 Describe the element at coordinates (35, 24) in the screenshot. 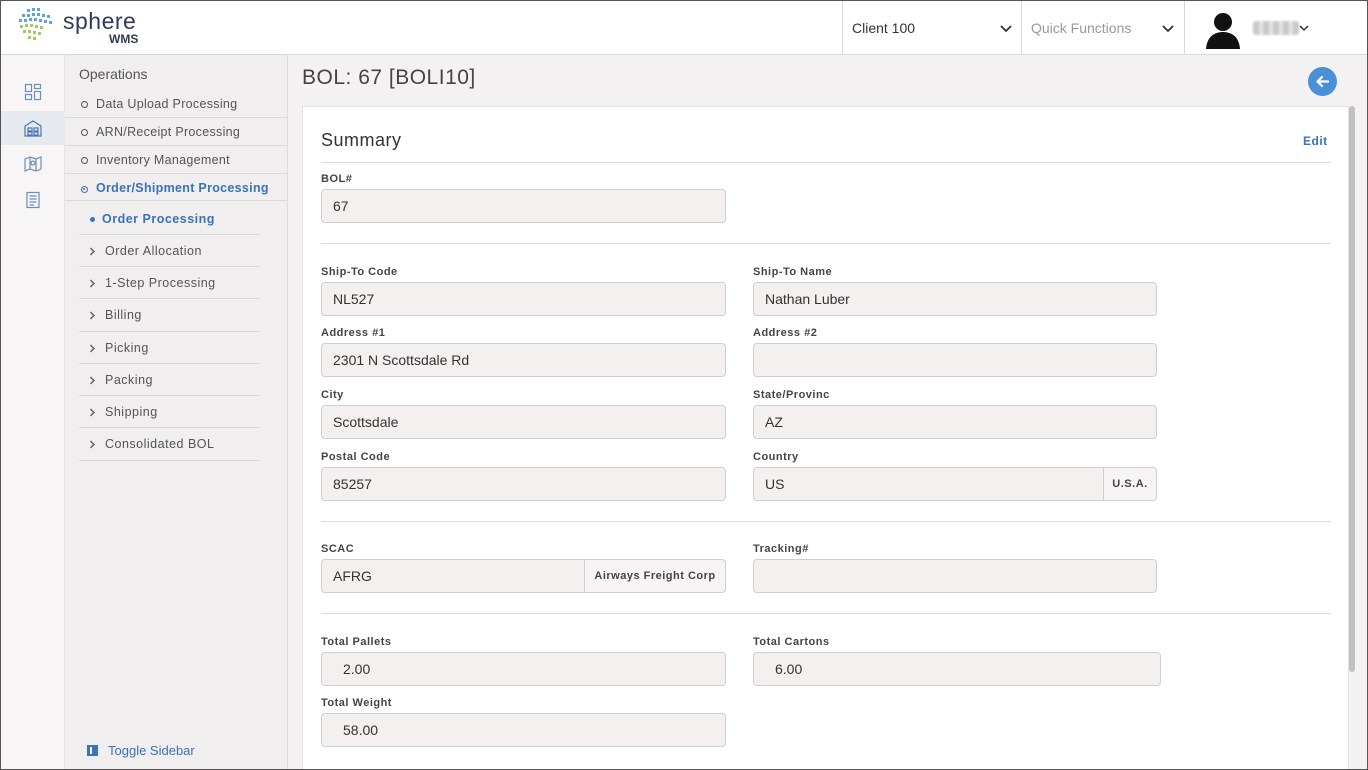

I see `globe-logo-icon` at that location.